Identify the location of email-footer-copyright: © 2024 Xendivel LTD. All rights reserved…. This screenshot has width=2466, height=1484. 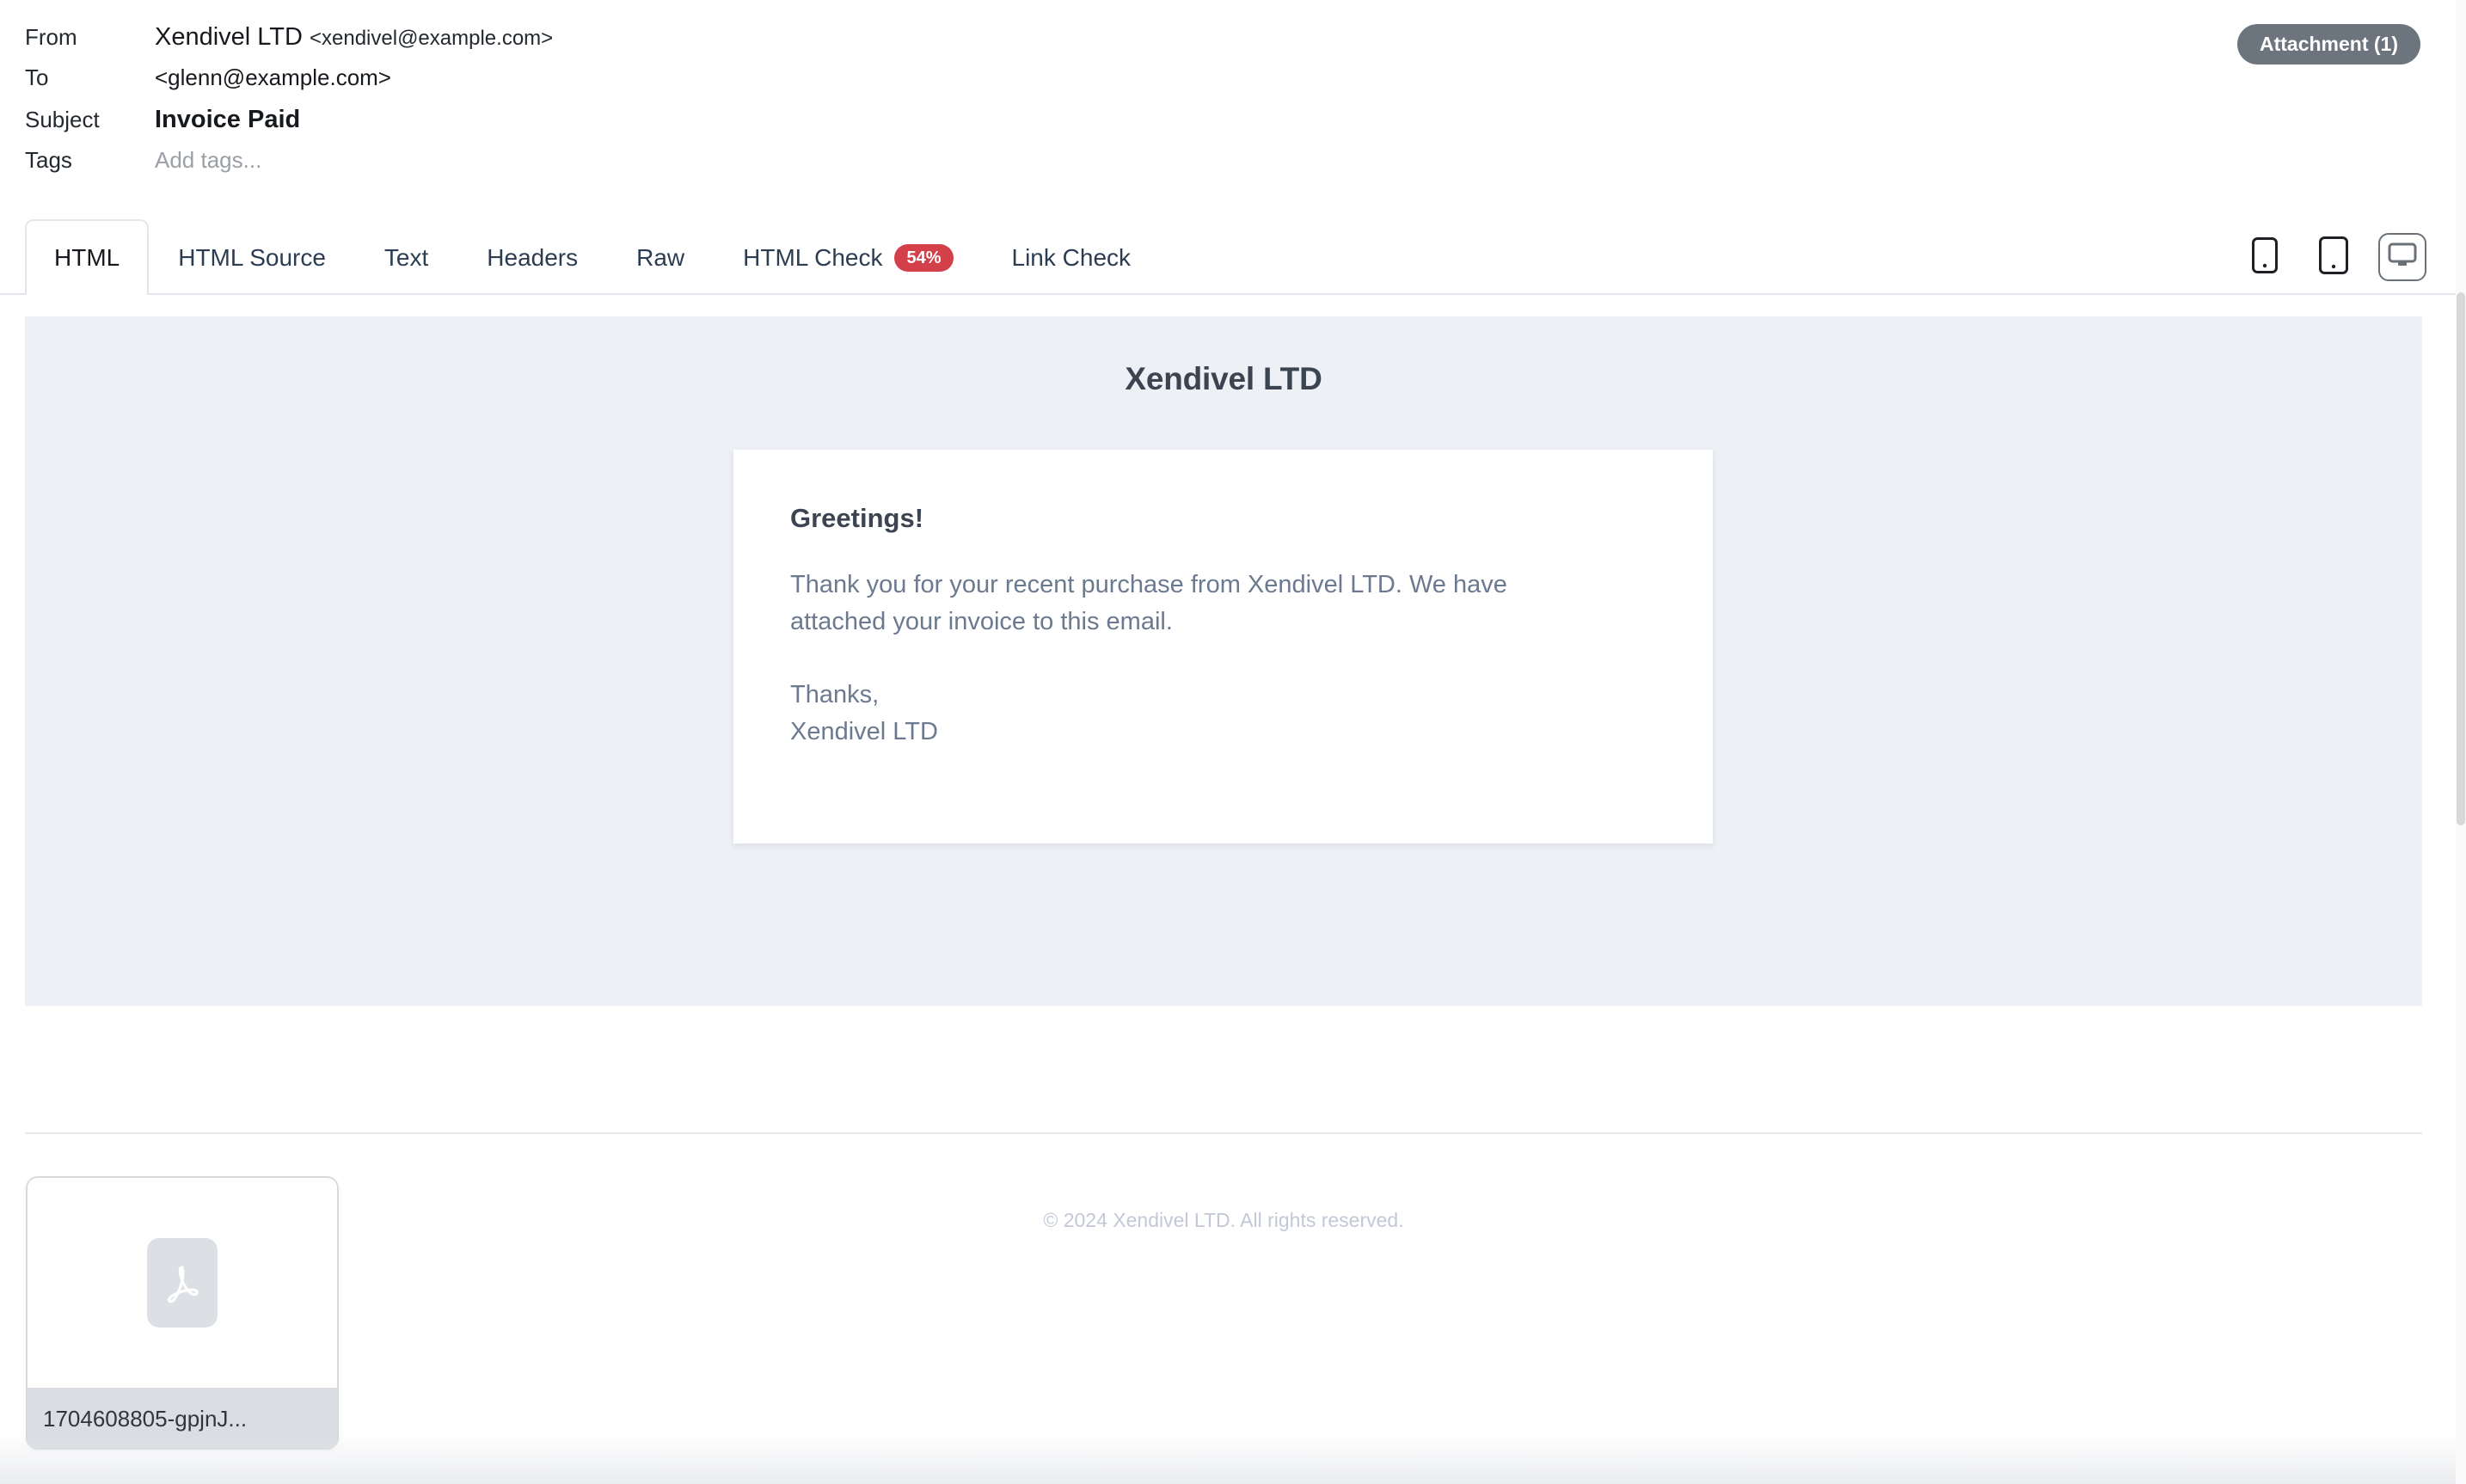
(1223, 1220).